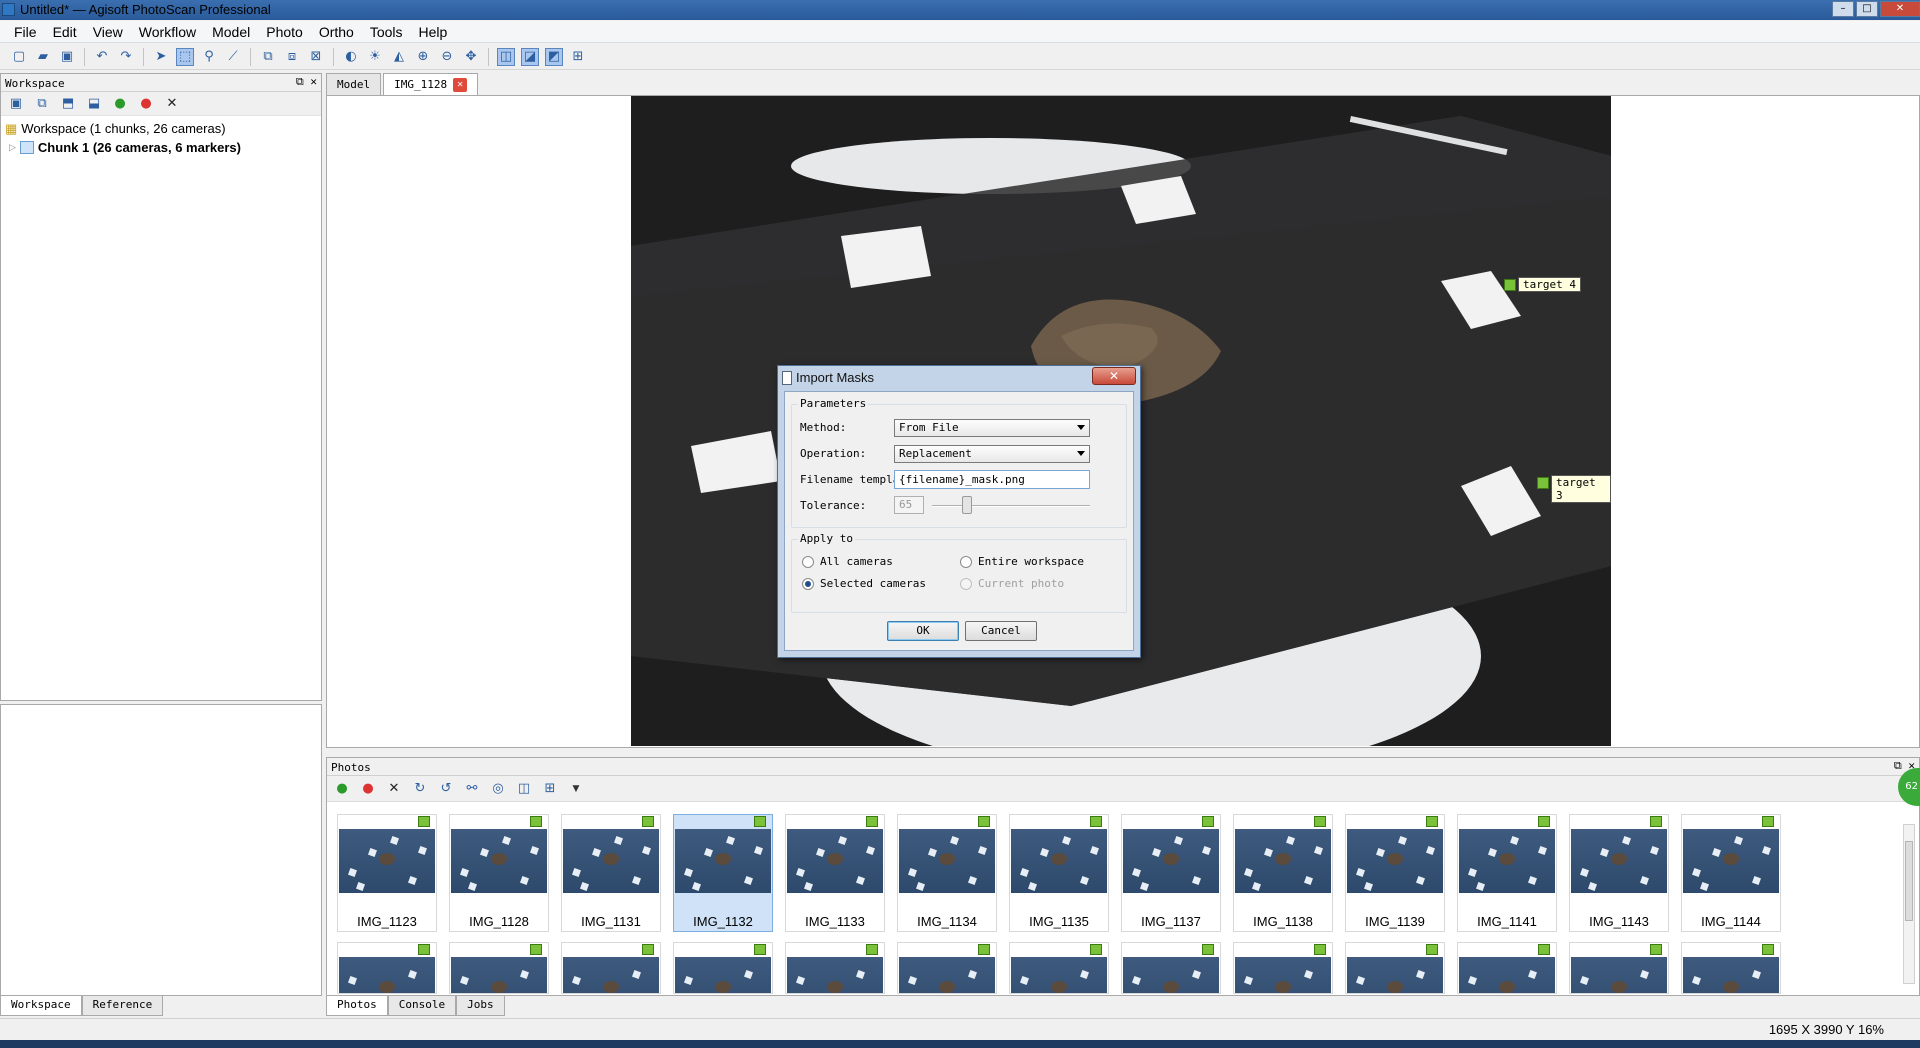 This screenshot has width=1920, height=1048. What do you see at coordinates (1867, 9) in the screenshot?
I see `maximize-button: □` at bounding box center [1867, 9].